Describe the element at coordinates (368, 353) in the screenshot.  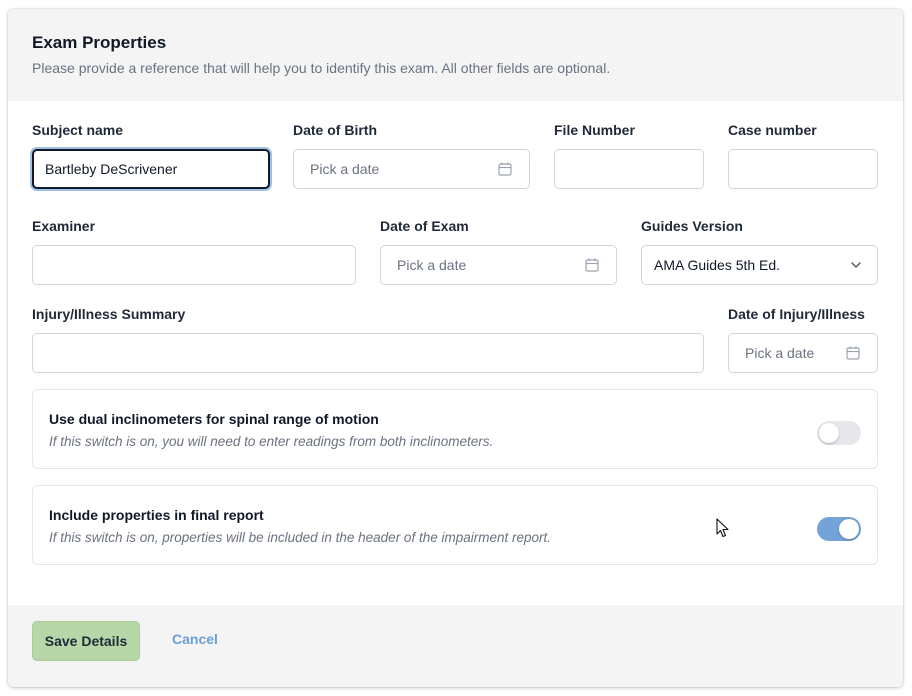
I see `injury-summary-input` at that location.